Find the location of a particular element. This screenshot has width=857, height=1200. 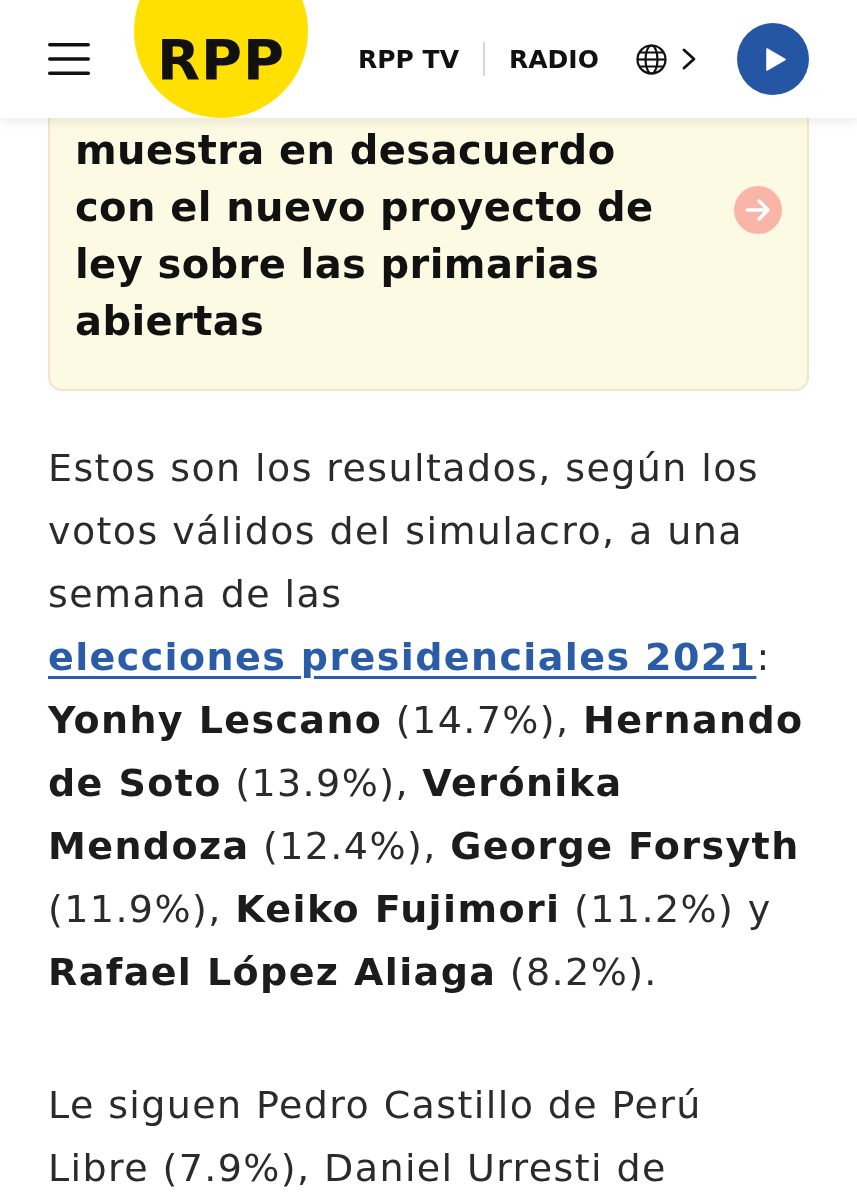

site-logo: RPP is located at coordinates (221, 59).